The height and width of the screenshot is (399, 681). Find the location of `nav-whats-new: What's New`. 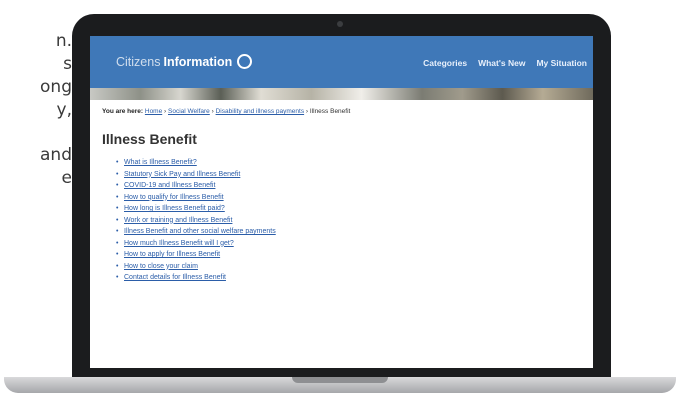

nav-whats-new: What's New is located at coordinates (501, 63).